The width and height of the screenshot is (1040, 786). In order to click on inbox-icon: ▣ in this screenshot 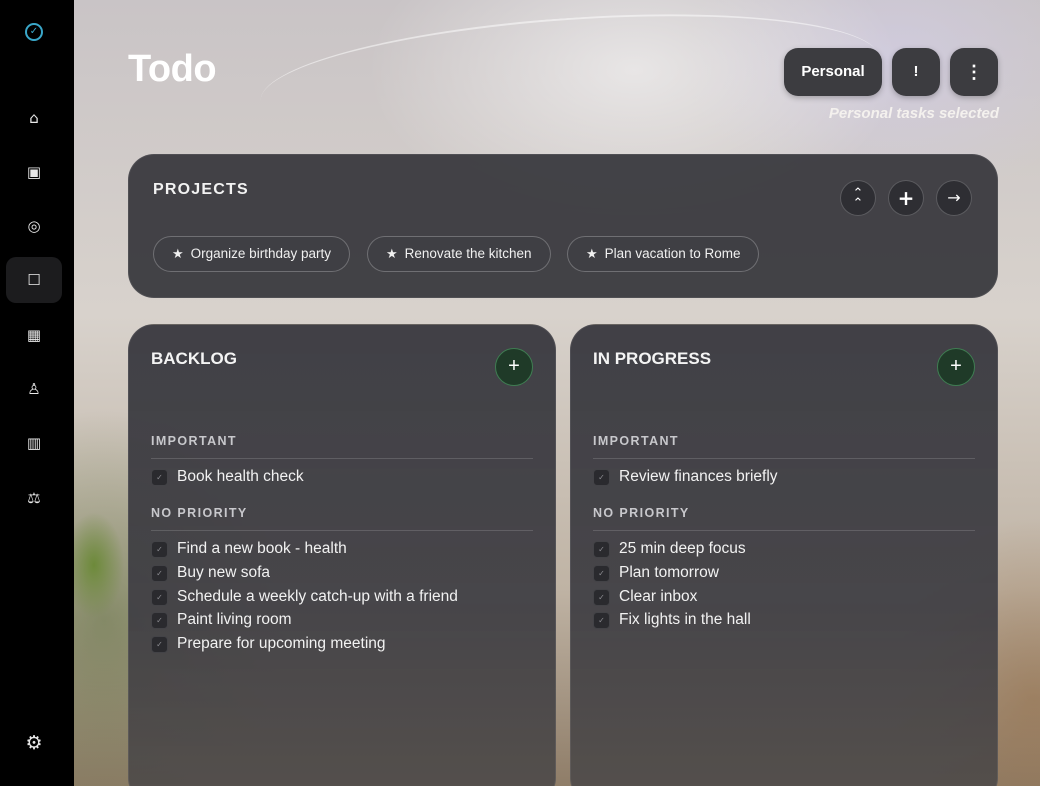, I will do `click(34, 172)`.